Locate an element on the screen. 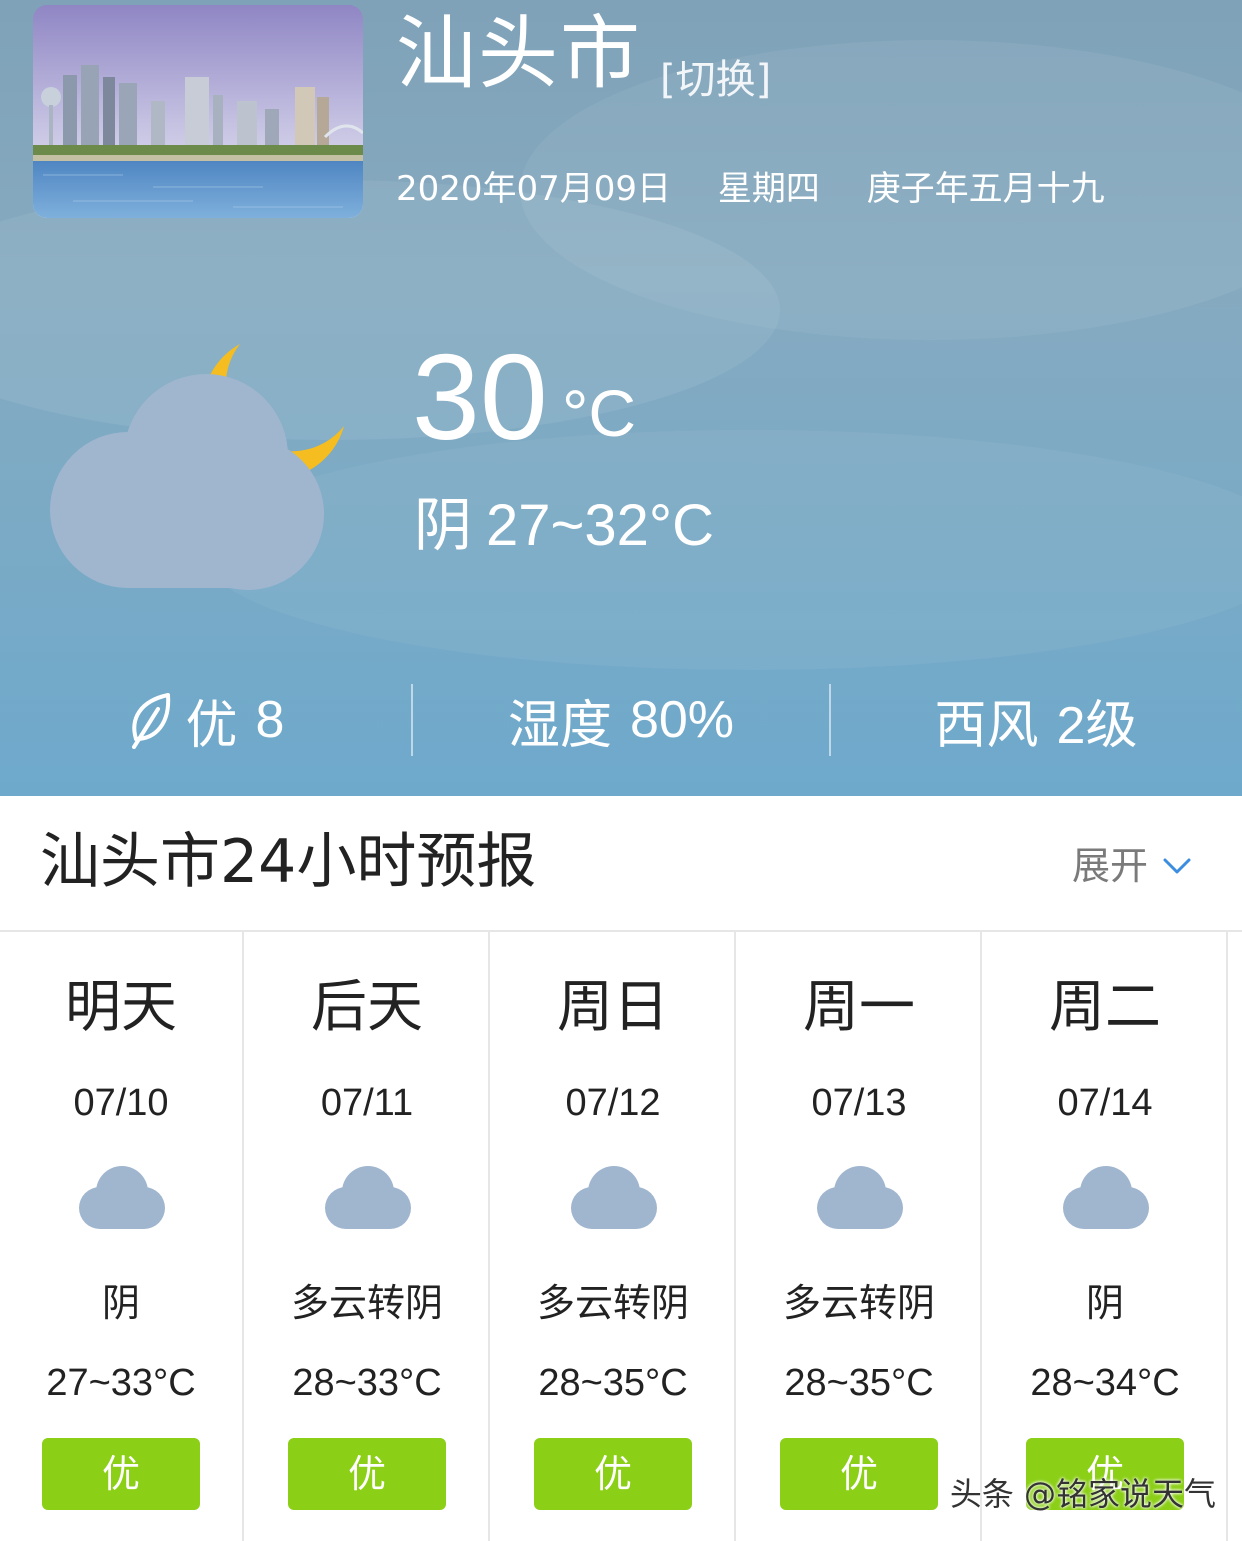 This screenshot has height=1541, width=1242. aqi-value: 8 is located at coordinates (270, 720).